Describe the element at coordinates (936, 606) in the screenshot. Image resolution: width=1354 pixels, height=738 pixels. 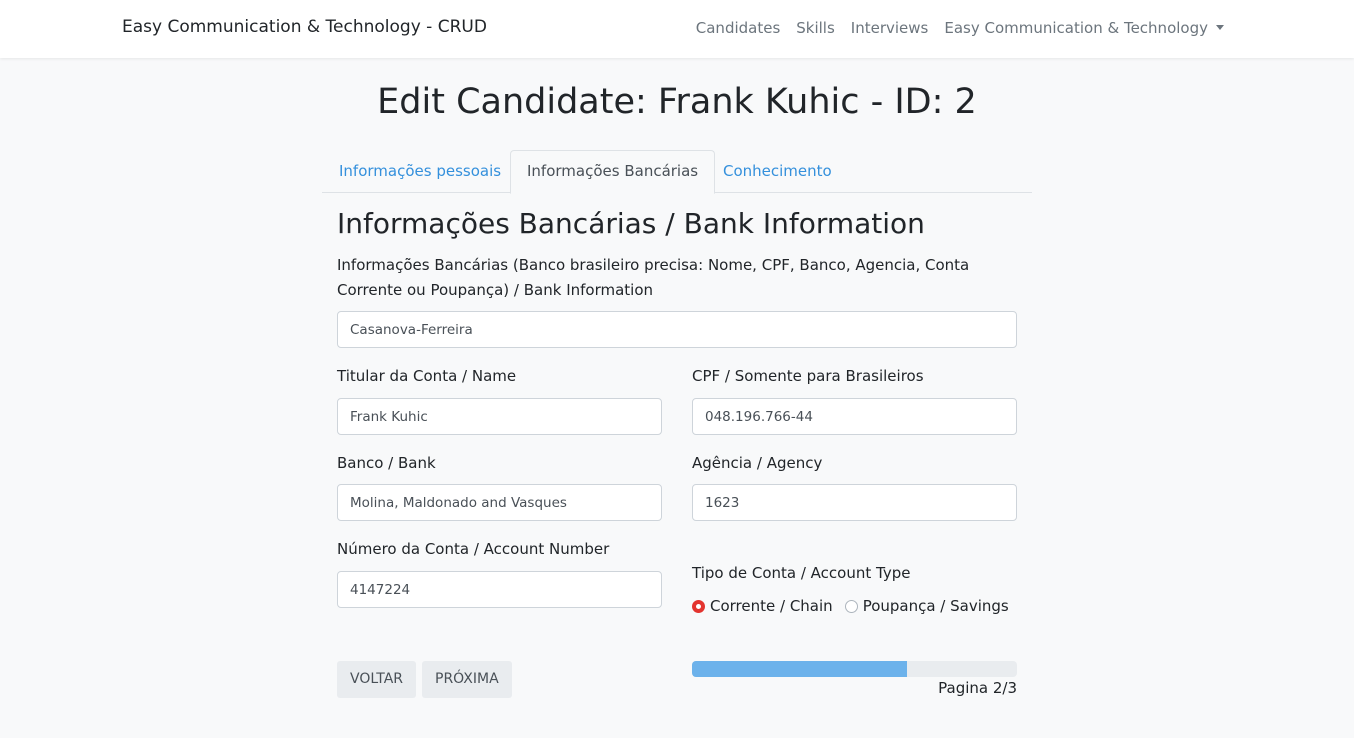
I see `radio-savings-label: Poupança / Savings` at that location.